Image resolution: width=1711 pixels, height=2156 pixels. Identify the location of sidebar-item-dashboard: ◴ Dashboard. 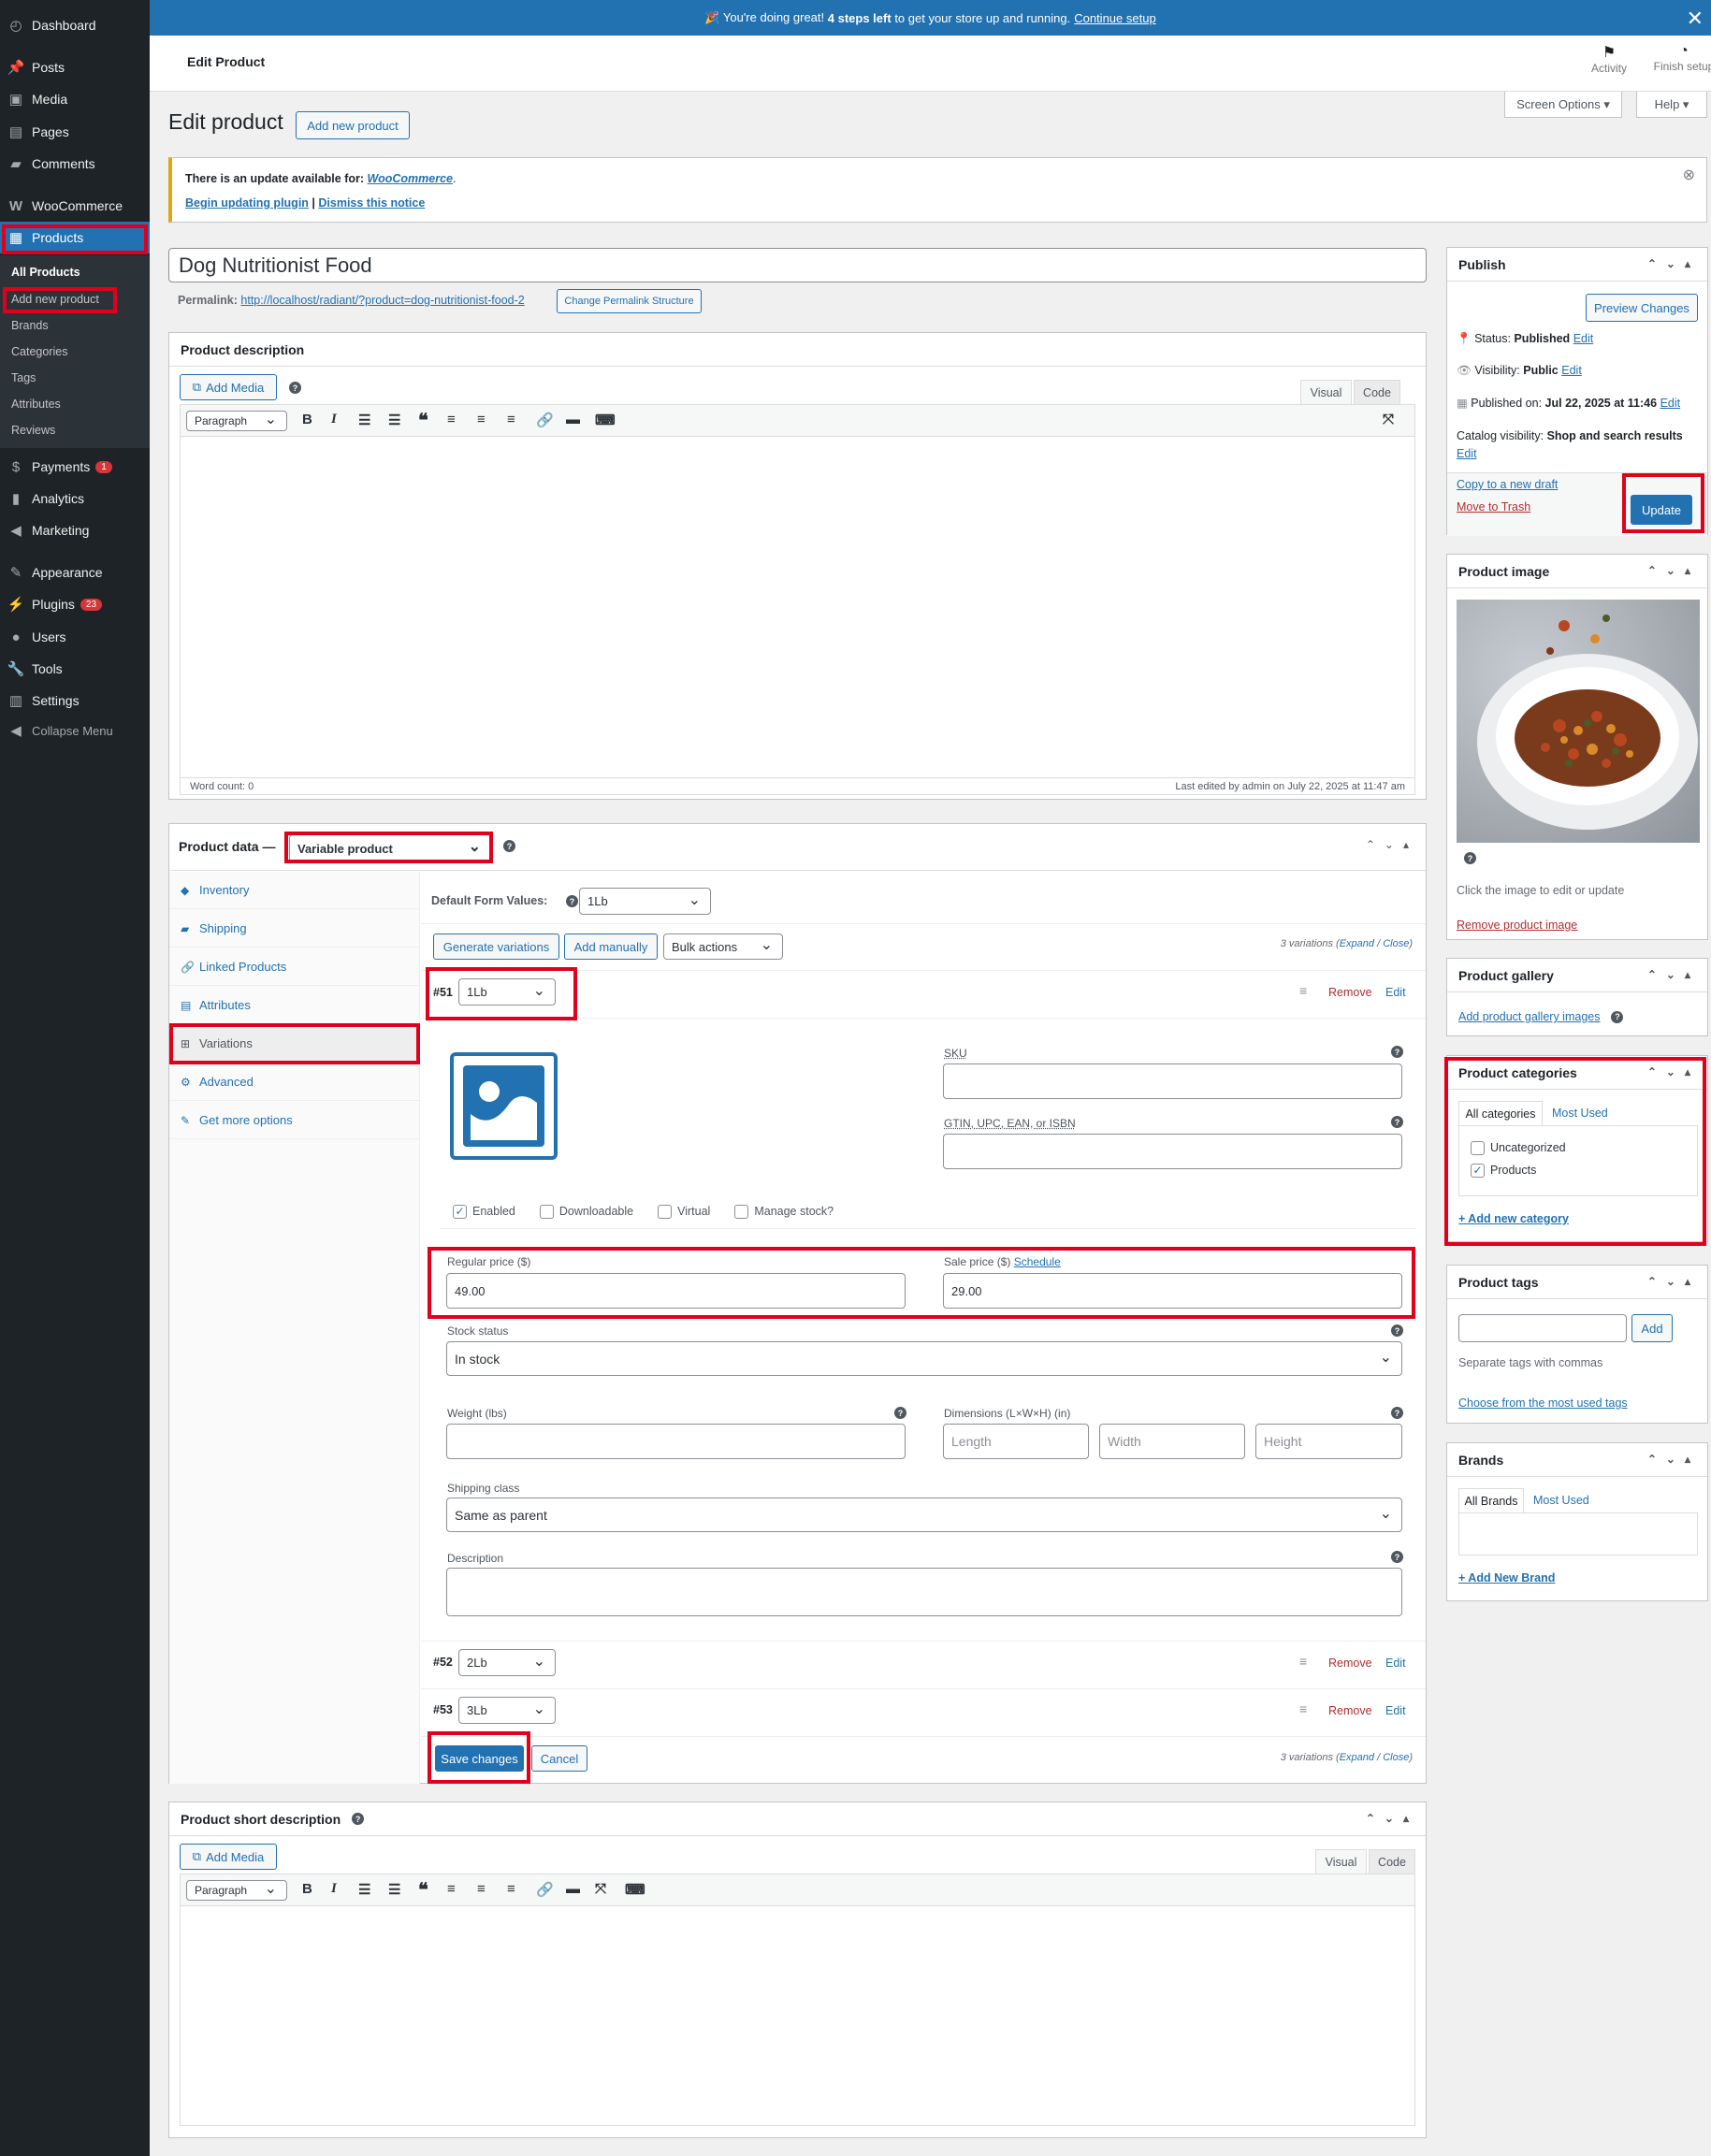
(75, 25).